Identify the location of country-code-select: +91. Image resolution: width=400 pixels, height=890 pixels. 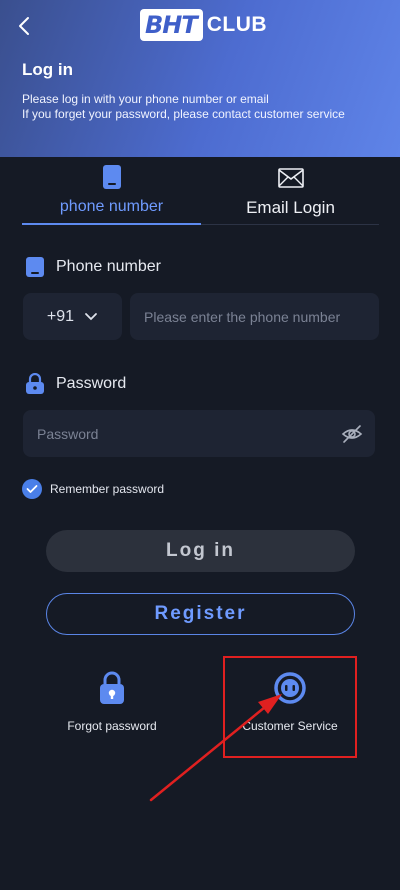
(72, 316).